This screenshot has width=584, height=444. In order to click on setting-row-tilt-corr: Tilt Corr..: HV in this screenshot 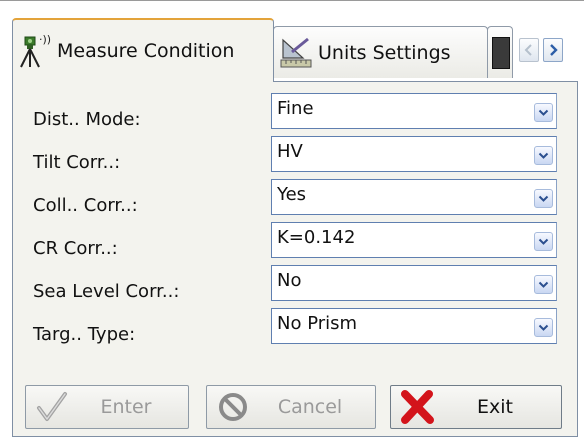, I will do `click(295, 155)`.